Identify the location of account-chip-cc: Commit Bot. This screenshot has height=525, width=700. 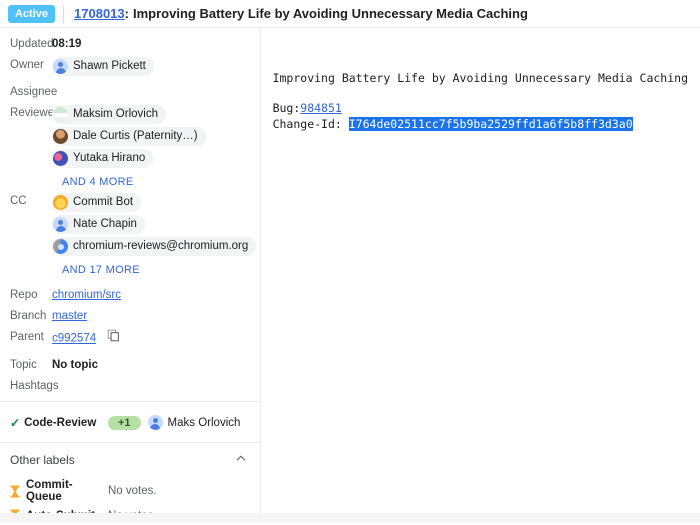
(97, 202).